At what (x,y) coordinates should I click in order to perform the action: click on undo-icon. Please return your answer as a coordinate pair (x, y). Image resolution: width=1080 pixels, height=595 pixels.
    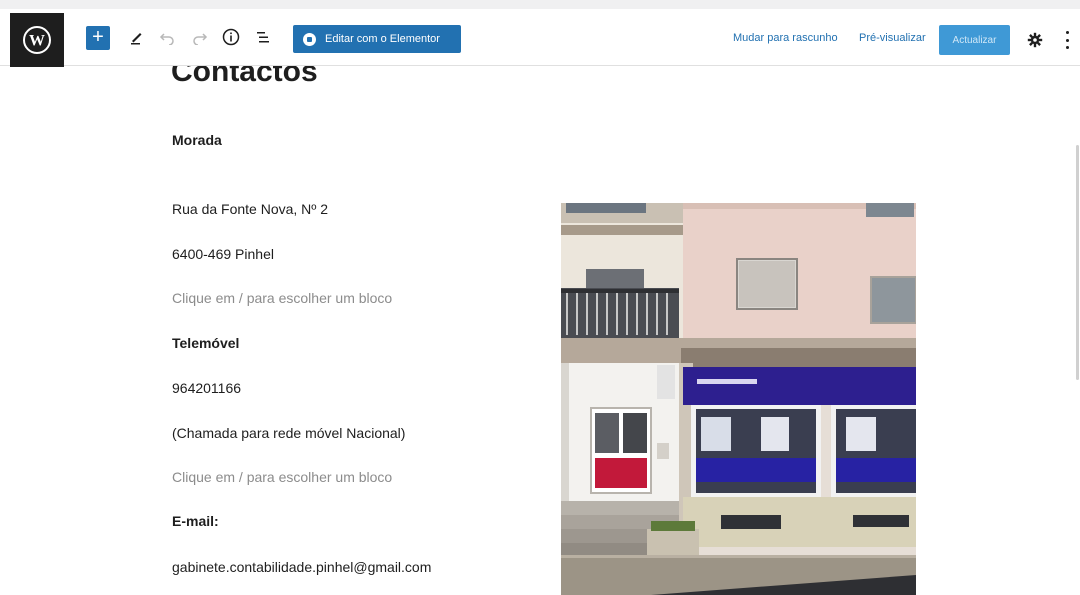
    Looking at the image, I should click on (167, 37).